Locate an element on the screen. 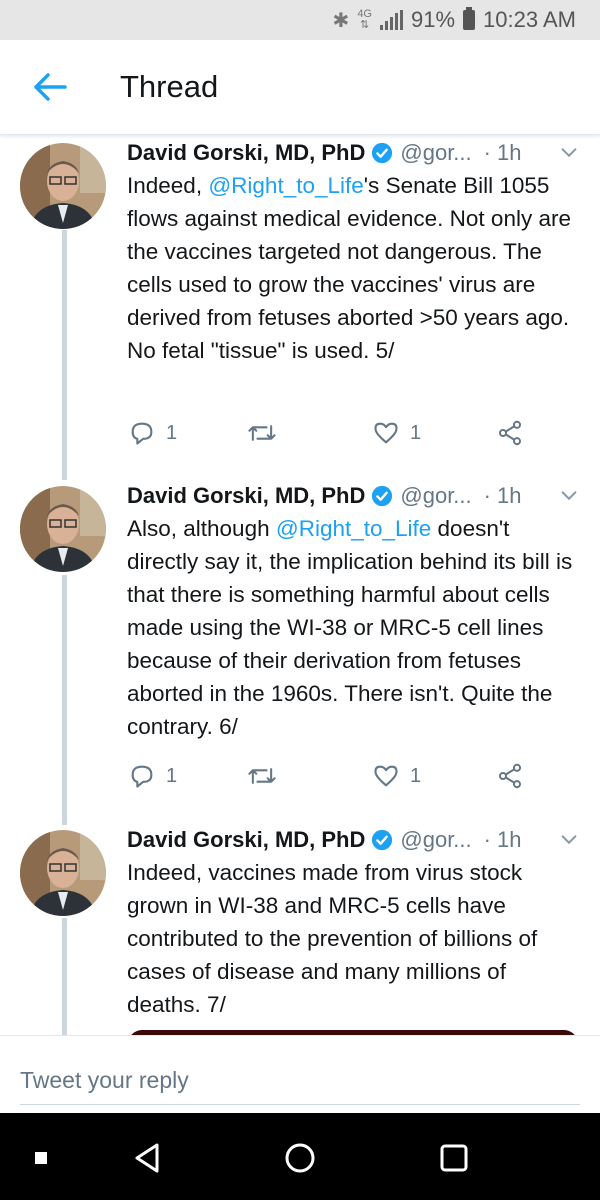 Image resolution: width=600 pixels, height=1200 pixels. network-type-icon: 4G ⇅ is located at coordinates (364, 19).